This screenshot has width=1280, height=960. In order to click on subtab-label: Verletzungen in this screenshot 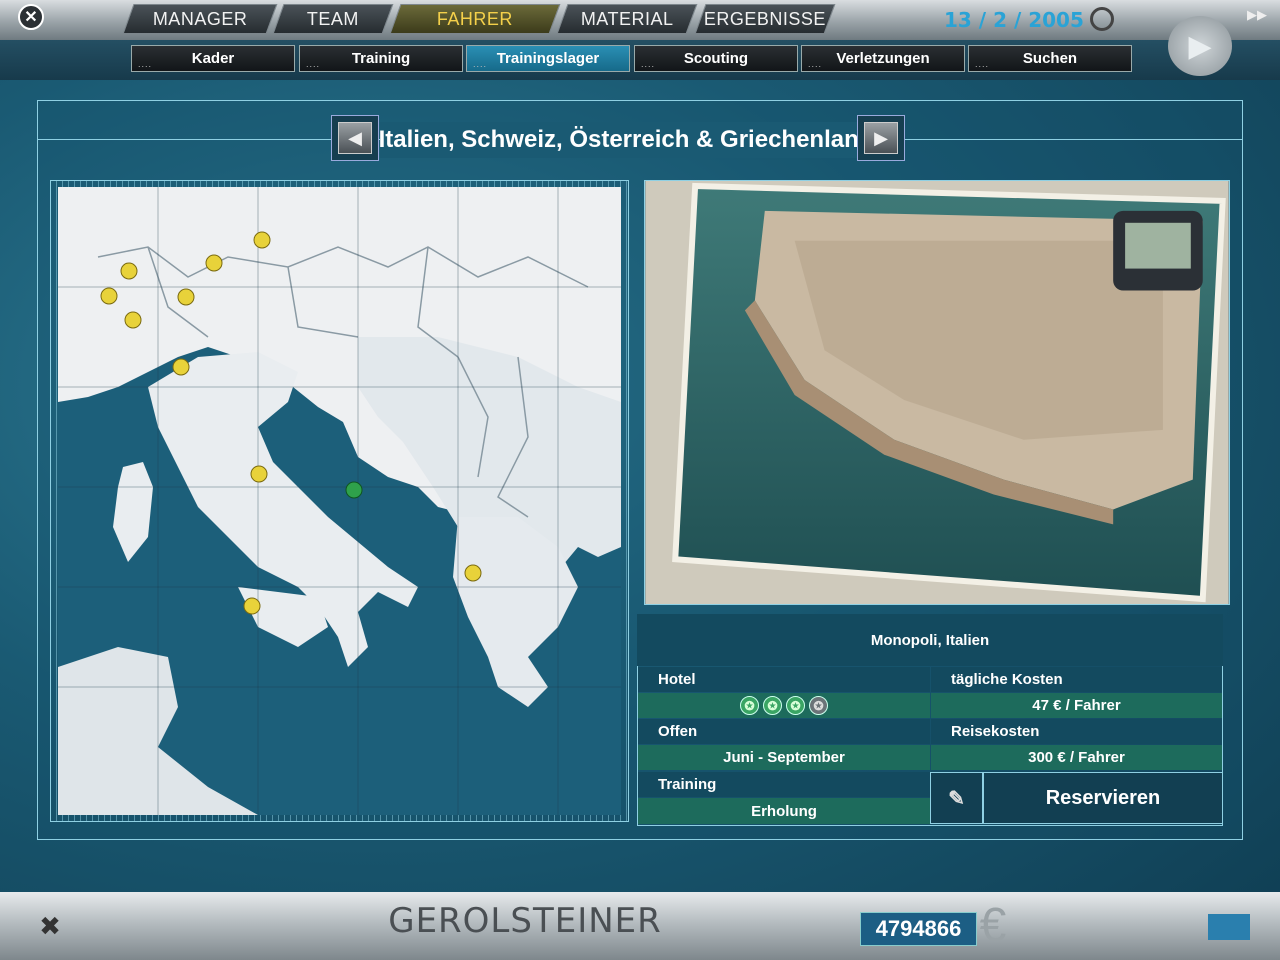, I will do `click(883, 58)`.